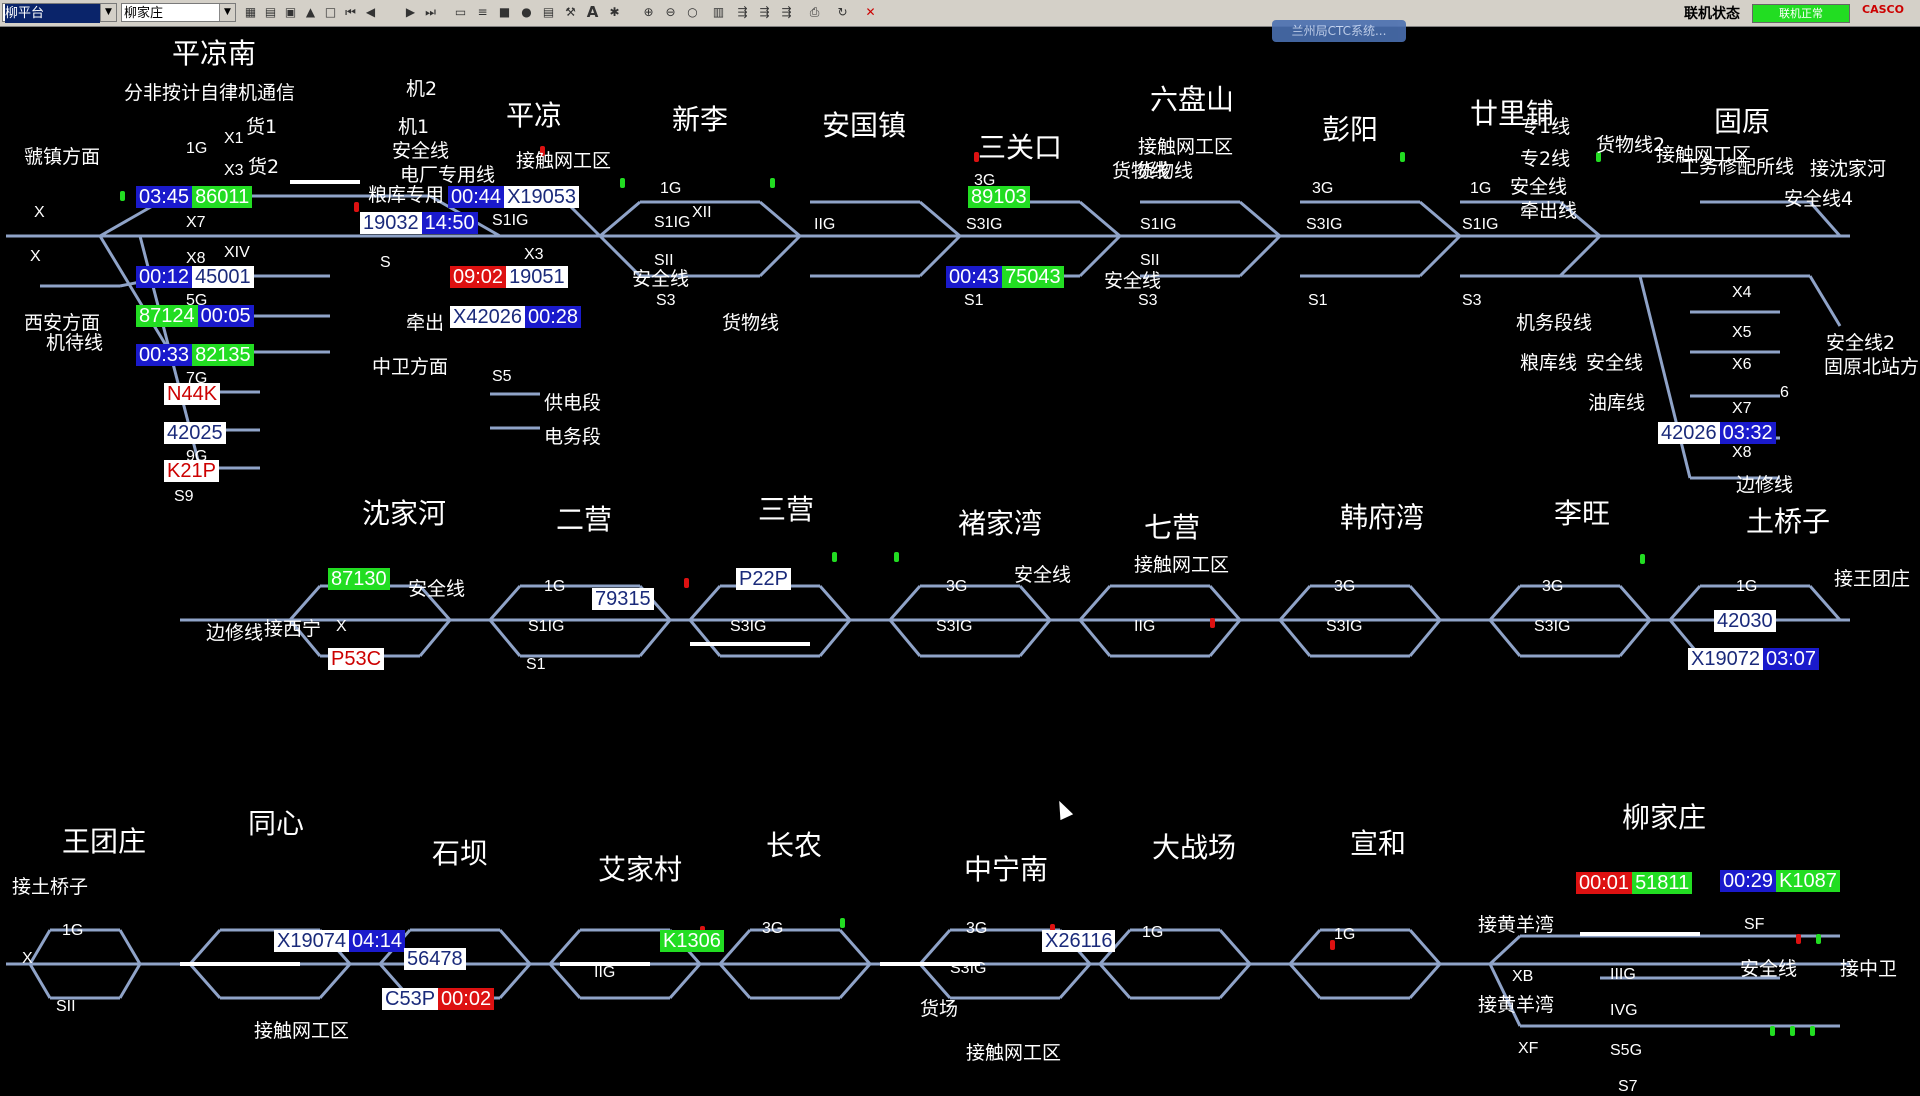 The image size is (1920, 1096). Describe the element at coordinates (1350, 128) in the screenshot. I see `station-name: 彭阳` at that location.